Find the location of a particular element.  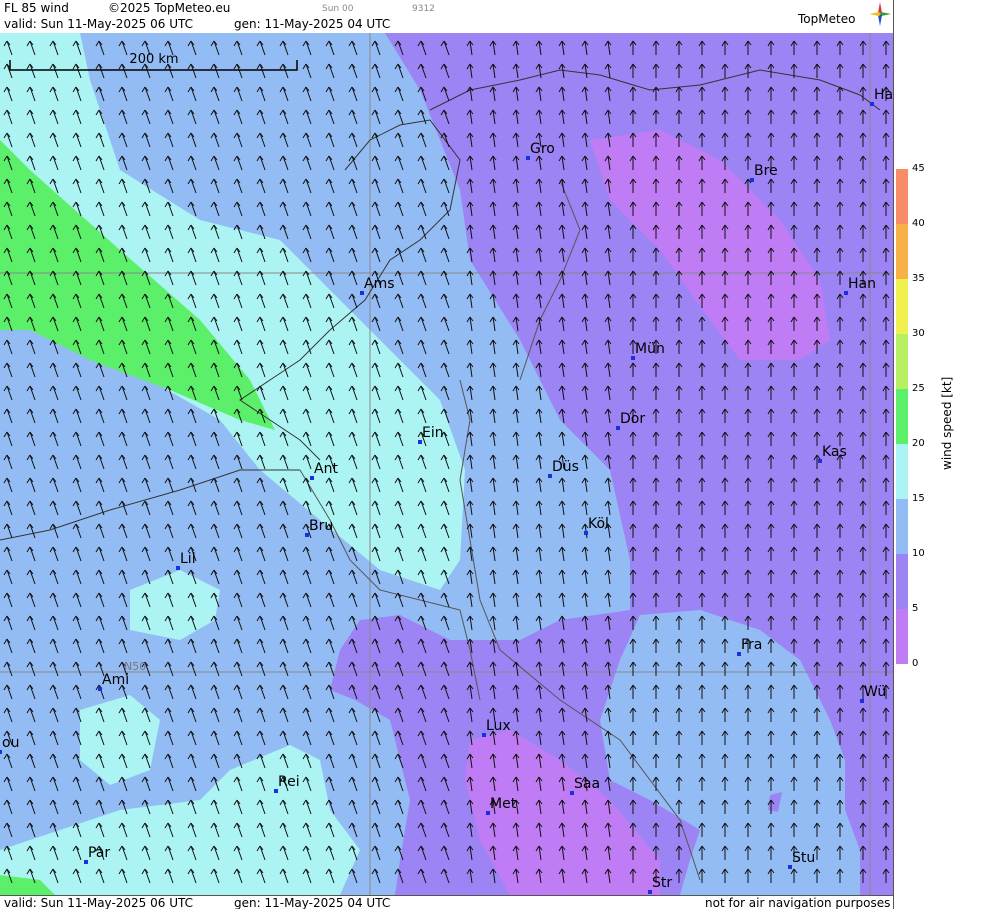

city-label: Lil is located at coordinates (188, 559).